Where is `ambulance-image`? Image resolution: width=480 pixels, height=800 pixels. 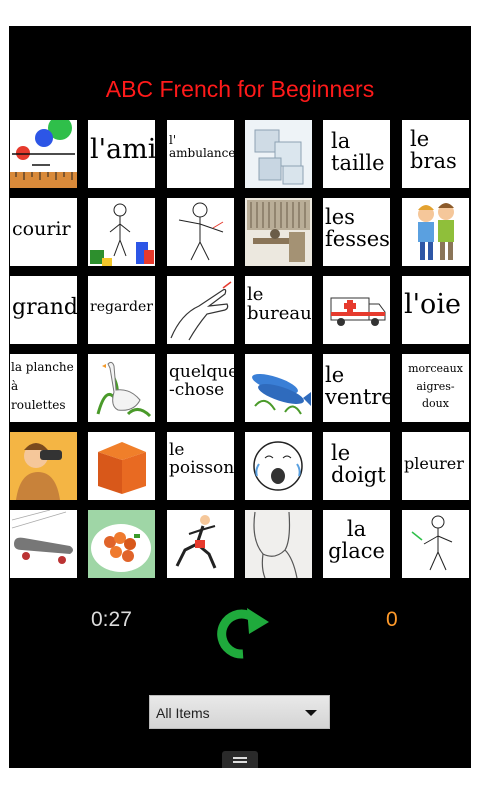
ambulance-image is located at coordinates (358, 311).